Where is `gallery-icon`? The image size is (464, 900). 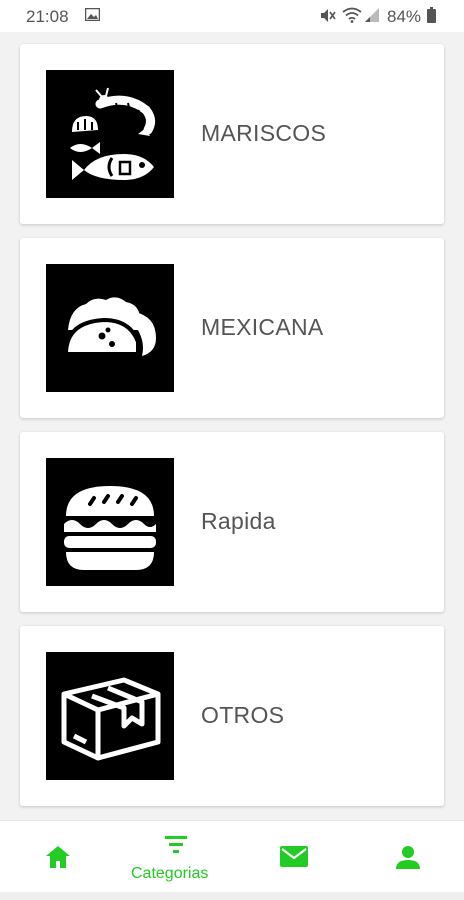 gallery-icon is located at coordinates (92, 14).